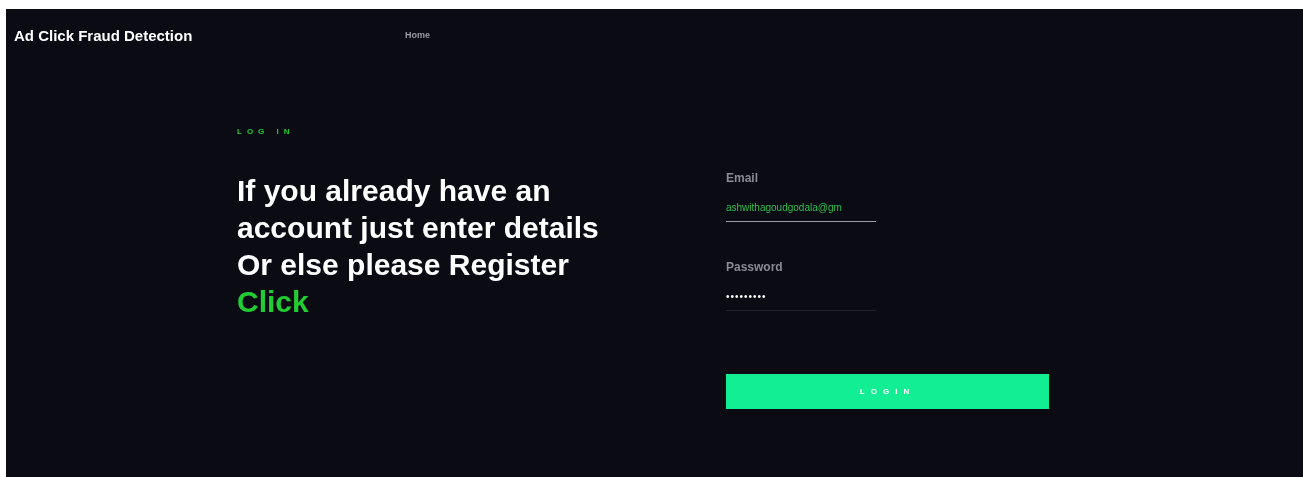  Describe the element at coordinates (801, 209) in the screenshot. I see `email-field: ashwithagoudgodala@gm` at that location.